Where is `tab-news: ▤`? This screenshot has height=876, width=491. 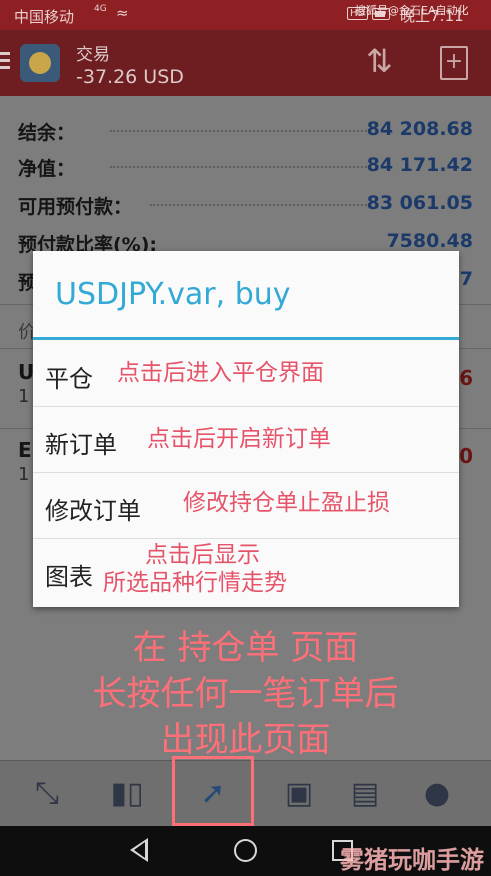 tab-news: ▤ is located at coordinates (365, 794).